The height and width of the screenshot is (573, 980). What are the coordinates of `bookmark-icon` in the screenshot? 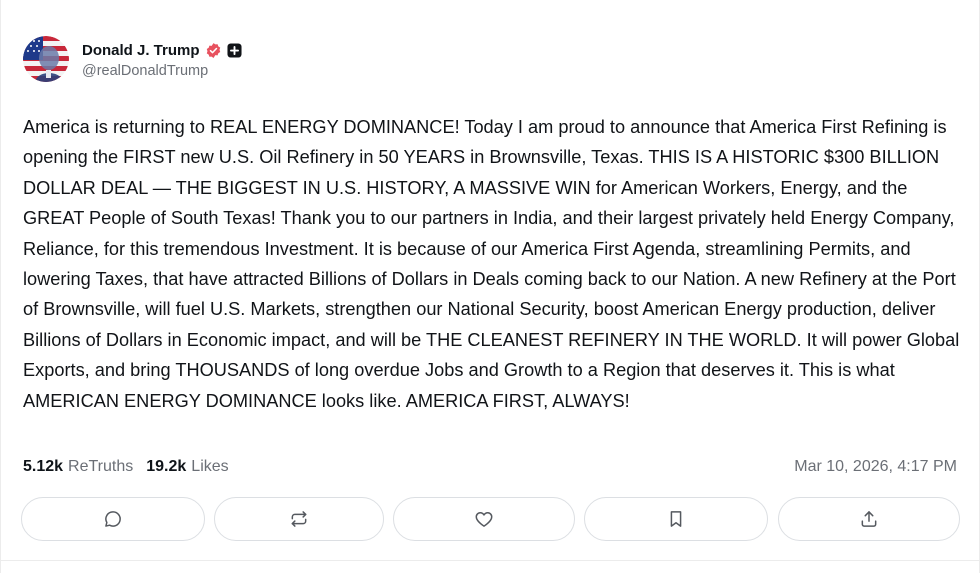 It's located at (676, 519).